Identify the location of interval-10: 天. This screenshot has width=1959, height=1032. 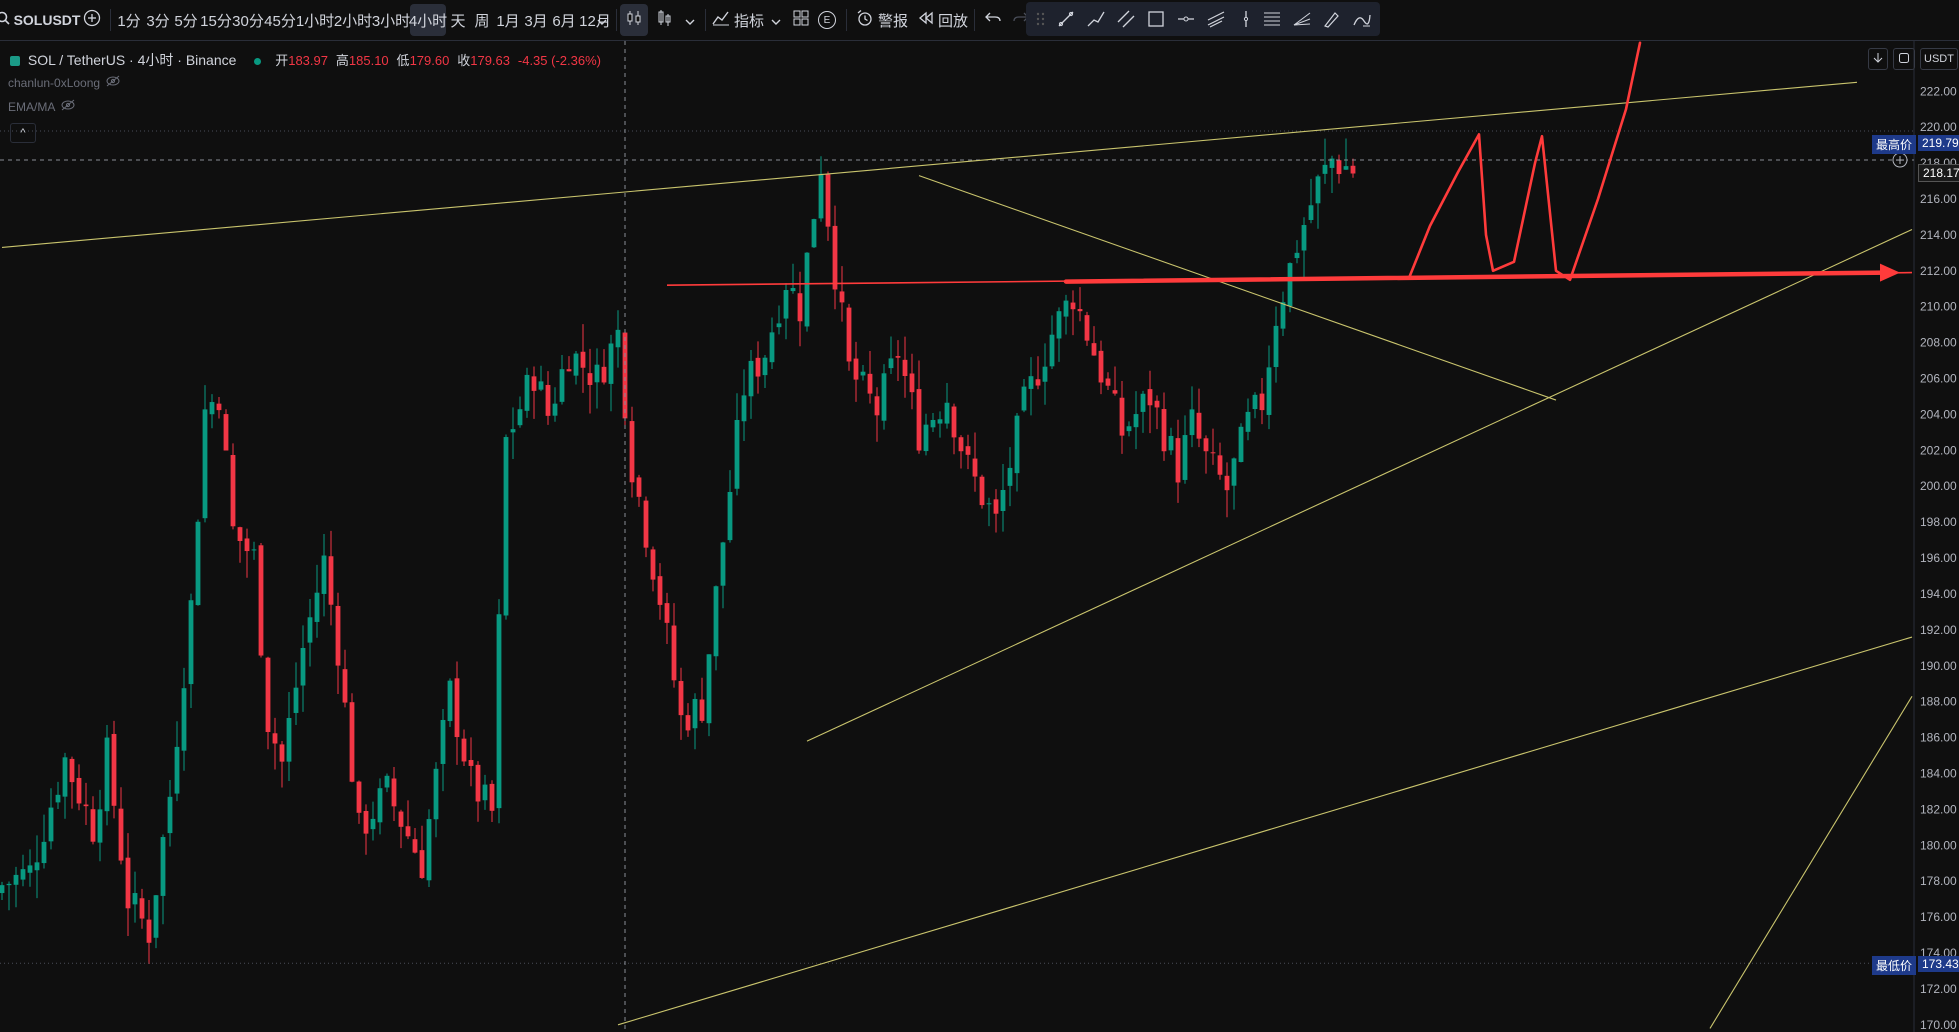
(458, 20).